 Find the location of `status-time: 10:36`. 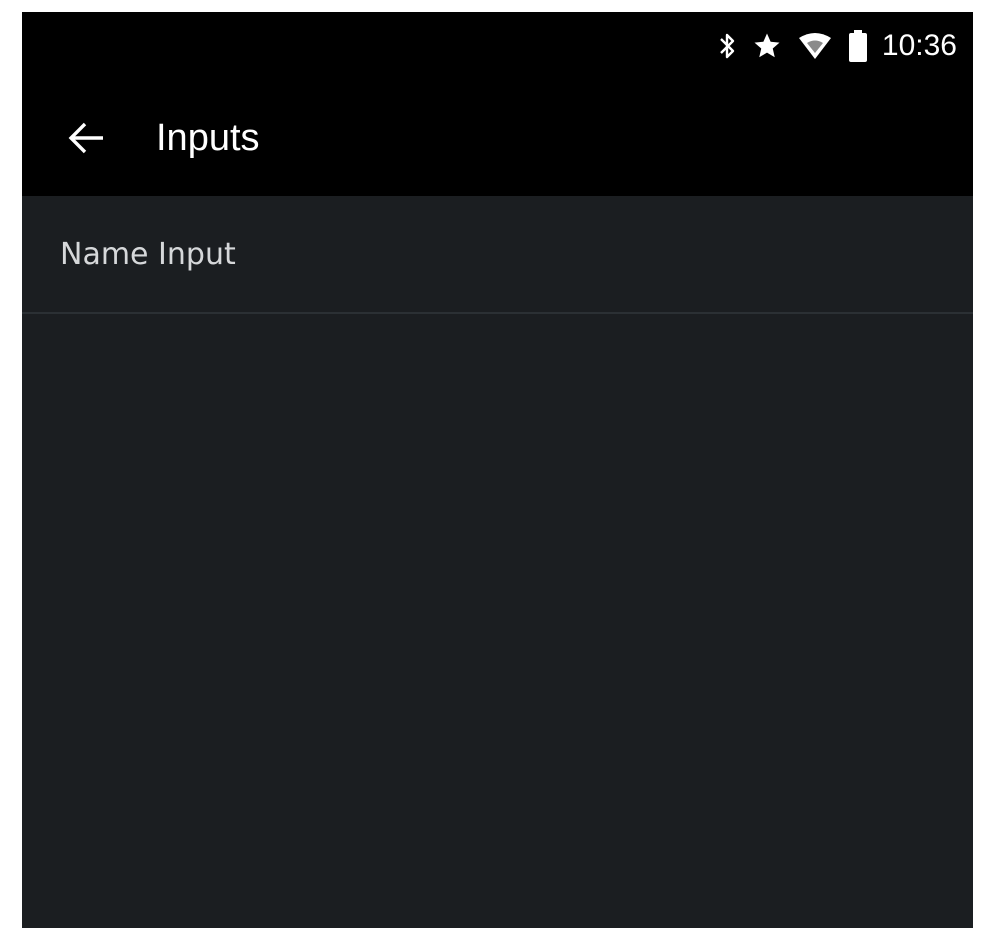

status-time: 10:36 is located at coordinates (919, 45).